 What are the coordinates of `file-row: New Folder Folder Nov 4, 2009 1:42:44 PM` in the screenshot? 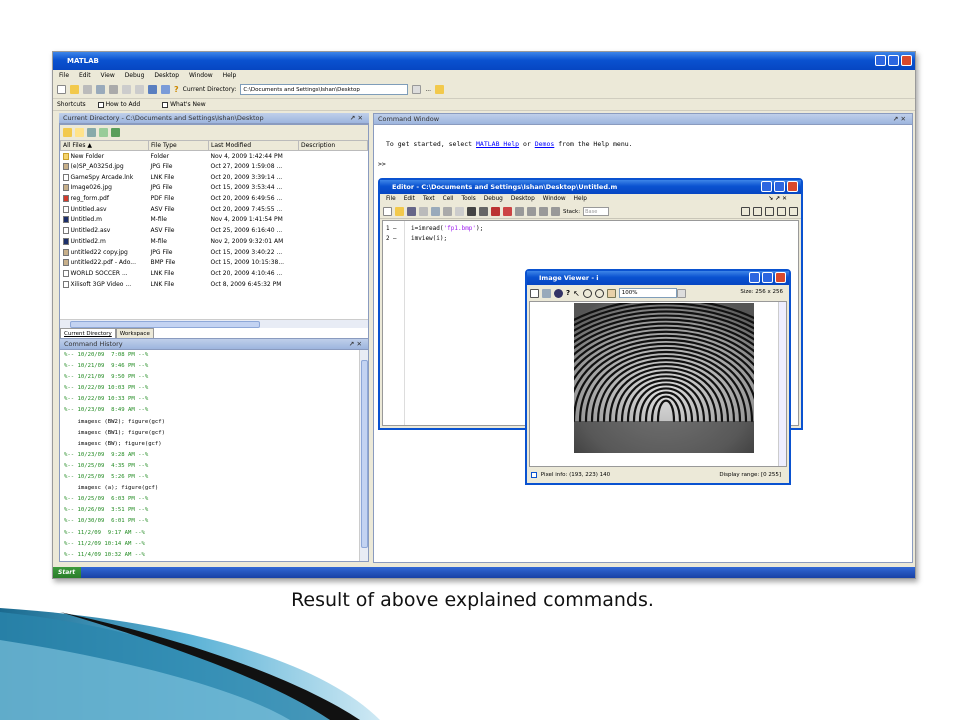 It's located at (214, 156).